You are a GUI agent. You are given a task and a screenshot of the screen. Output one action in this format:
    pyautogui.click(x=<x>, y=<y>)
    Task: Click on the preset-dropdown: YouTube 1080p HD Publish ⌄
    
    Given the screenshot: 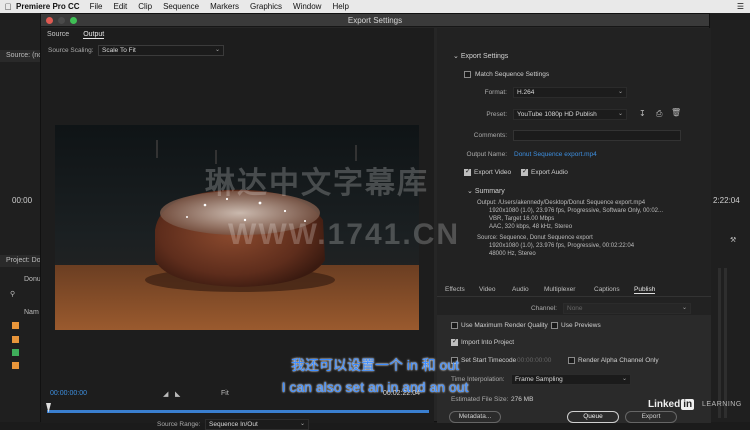 What is the action you would take?
    pyautogui.click(x=570, y=114)
    